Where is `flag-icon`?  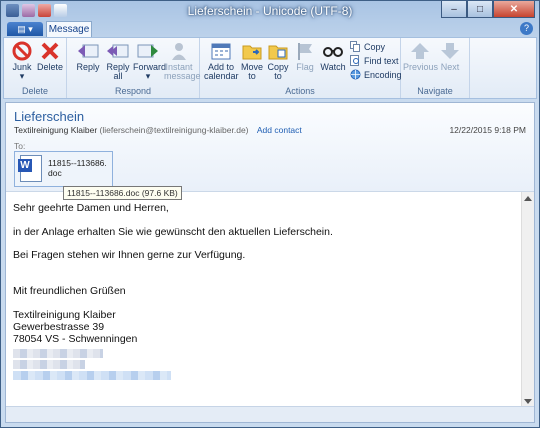 flag-icon is located at coordinates (305, 51).